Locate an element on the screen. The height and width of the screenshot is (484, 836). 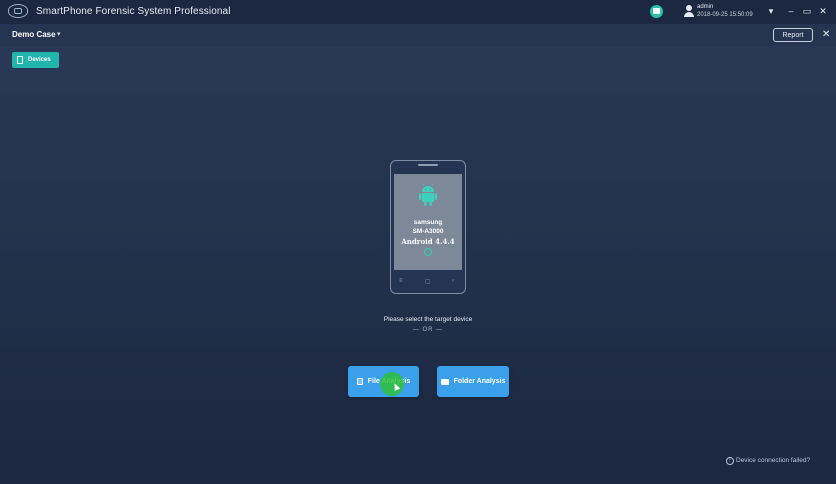
phone-menu-icon: ≡ is located at coordinates (401, 281).